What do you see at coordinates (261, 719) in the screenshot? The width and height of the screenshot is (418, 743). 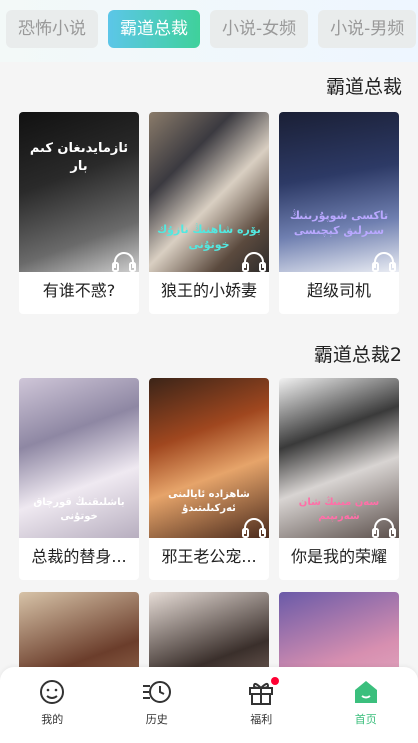 I see `nav-label: 福利` at bounding box center [261, 719].